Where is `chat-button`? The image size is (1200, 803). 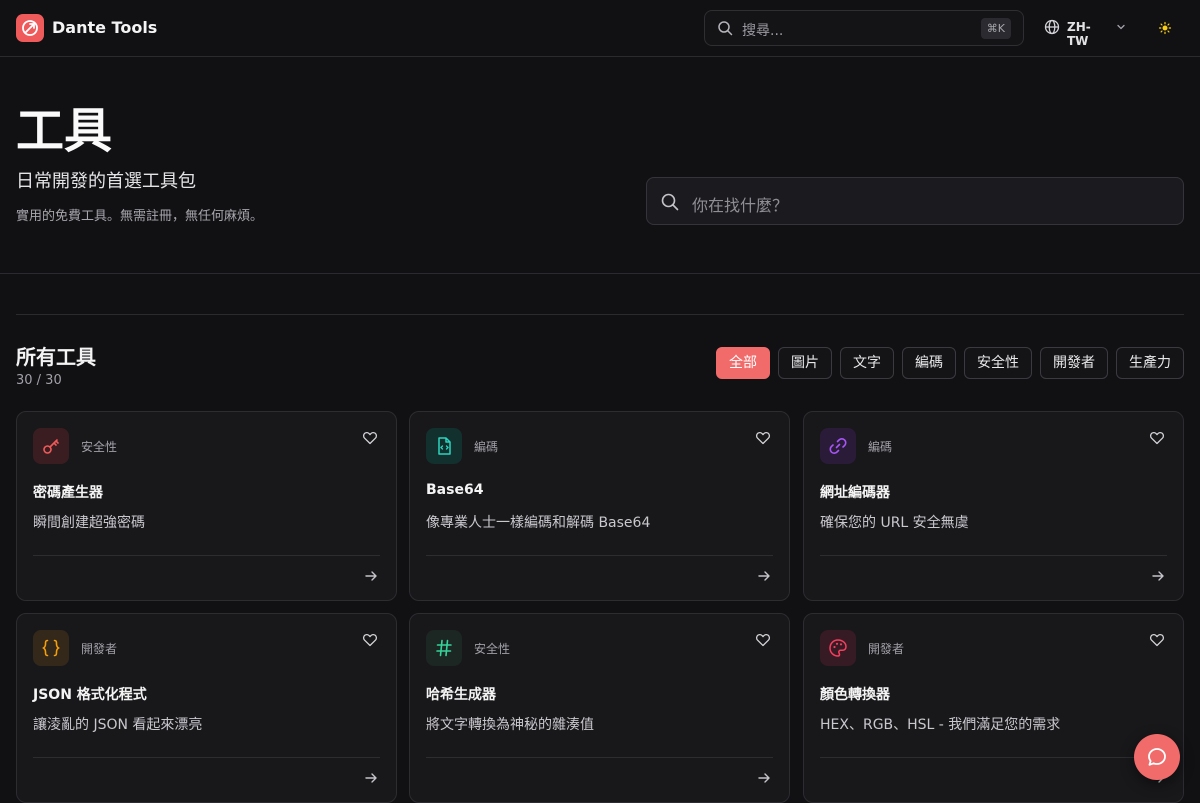
chat-button is located at coordinates (1157, 757).